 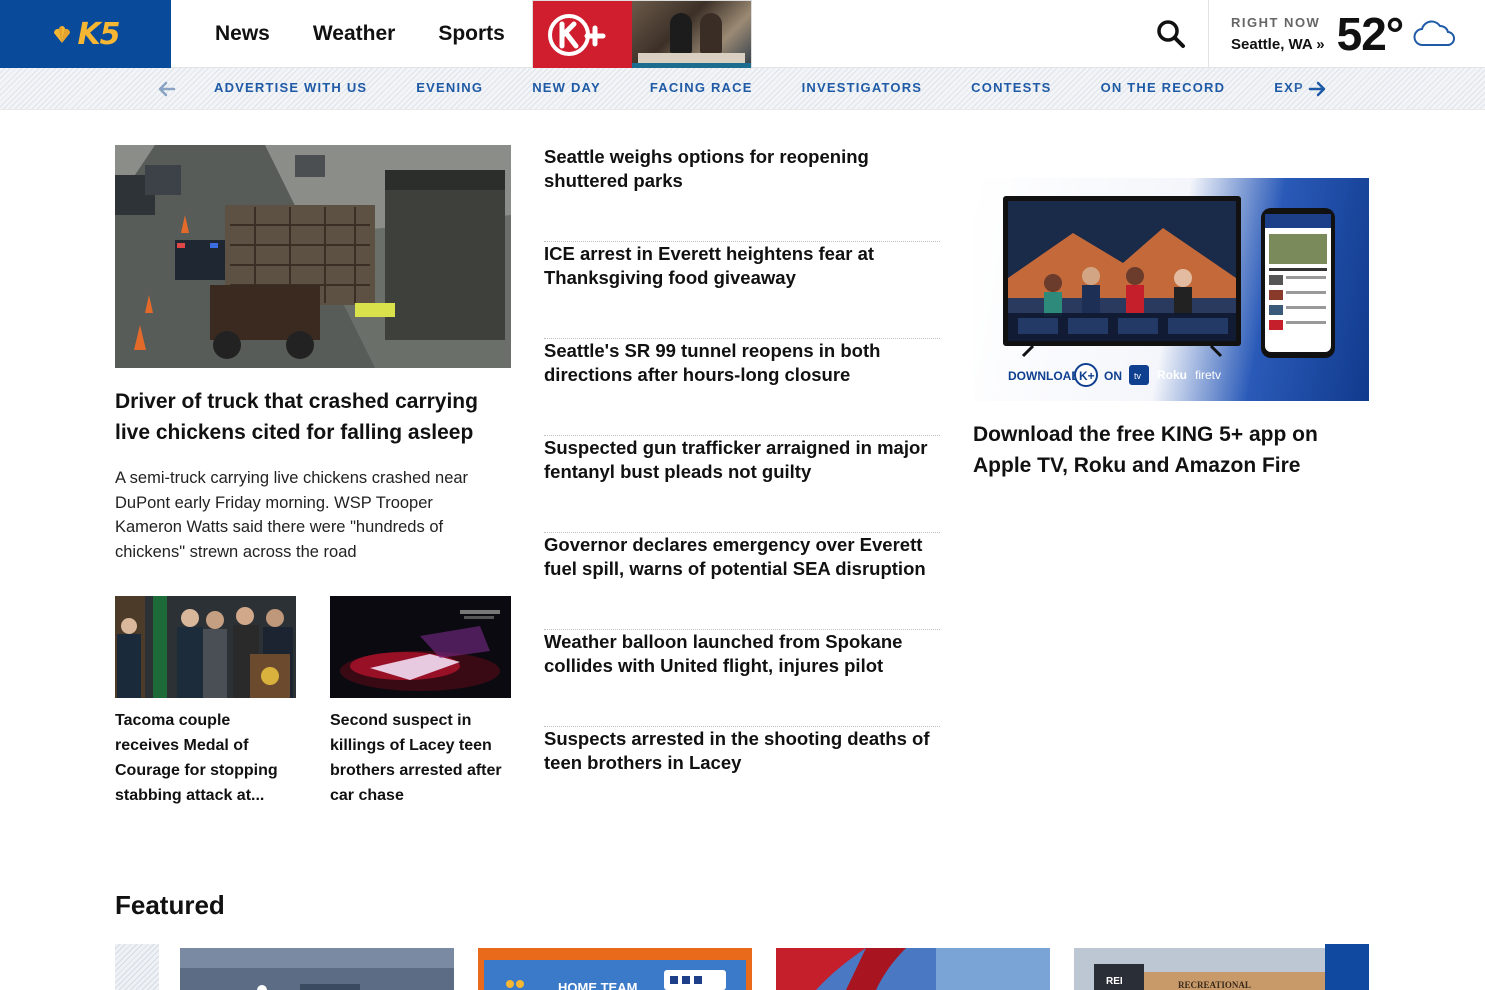 I want to click on app-devices-illustration: DOWNLOAD K+ ON tv Roku firetv, so click(x=1169, y=291).